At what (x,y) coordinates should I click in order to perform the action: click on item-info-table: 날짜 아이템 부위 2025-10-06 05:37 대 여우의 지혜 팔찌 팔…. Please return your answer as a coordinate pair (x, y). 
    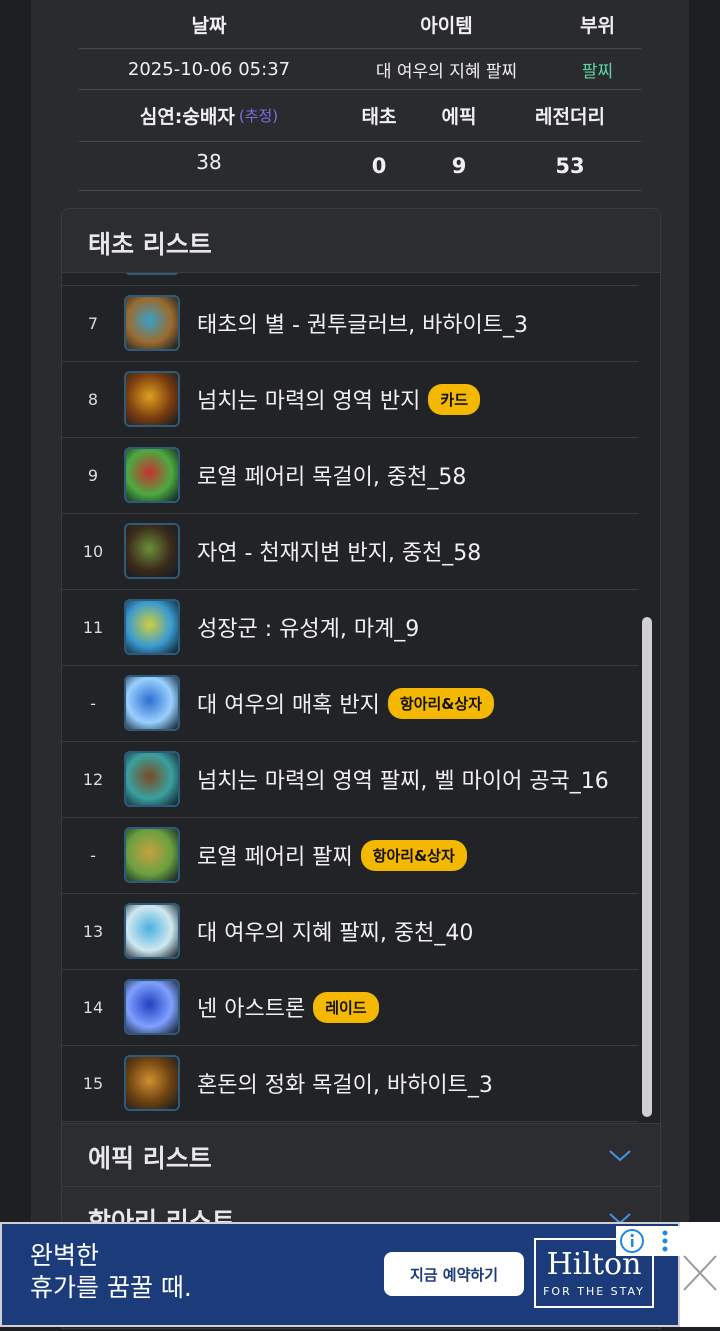
    Looking at the image, I should click on (360, 96).